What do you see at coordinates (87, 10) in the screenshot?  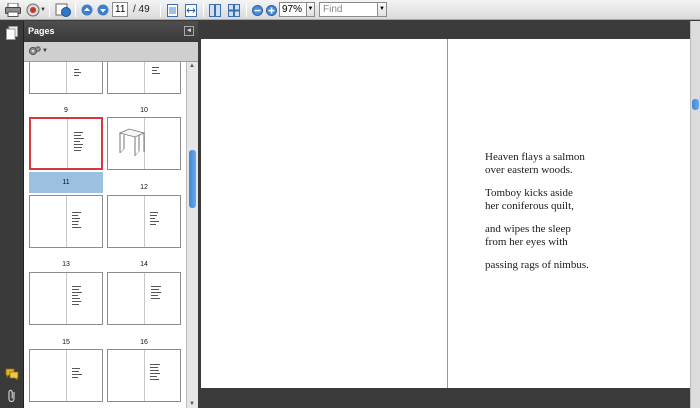 I see `previous-page-icon` at bounding box center [87, 10].